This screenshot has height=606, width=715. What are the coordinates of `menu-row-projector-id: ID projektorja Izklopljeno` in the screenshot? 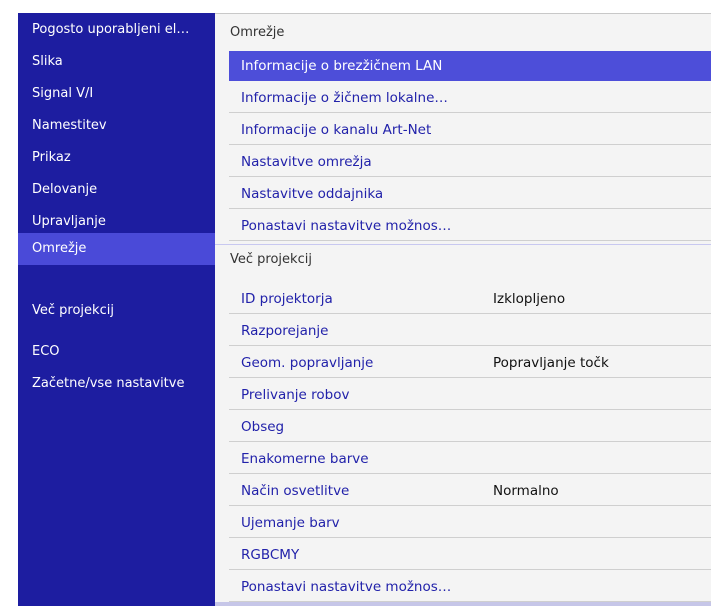 It's located at (470, 299).